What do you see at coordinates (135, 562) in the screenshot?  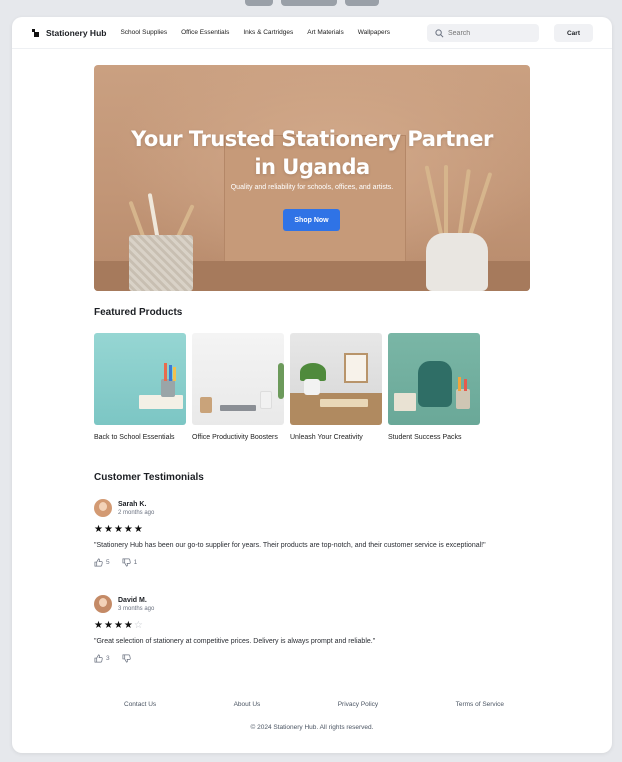 I see `dislike-count: 1` at bounding box center [135, 562].